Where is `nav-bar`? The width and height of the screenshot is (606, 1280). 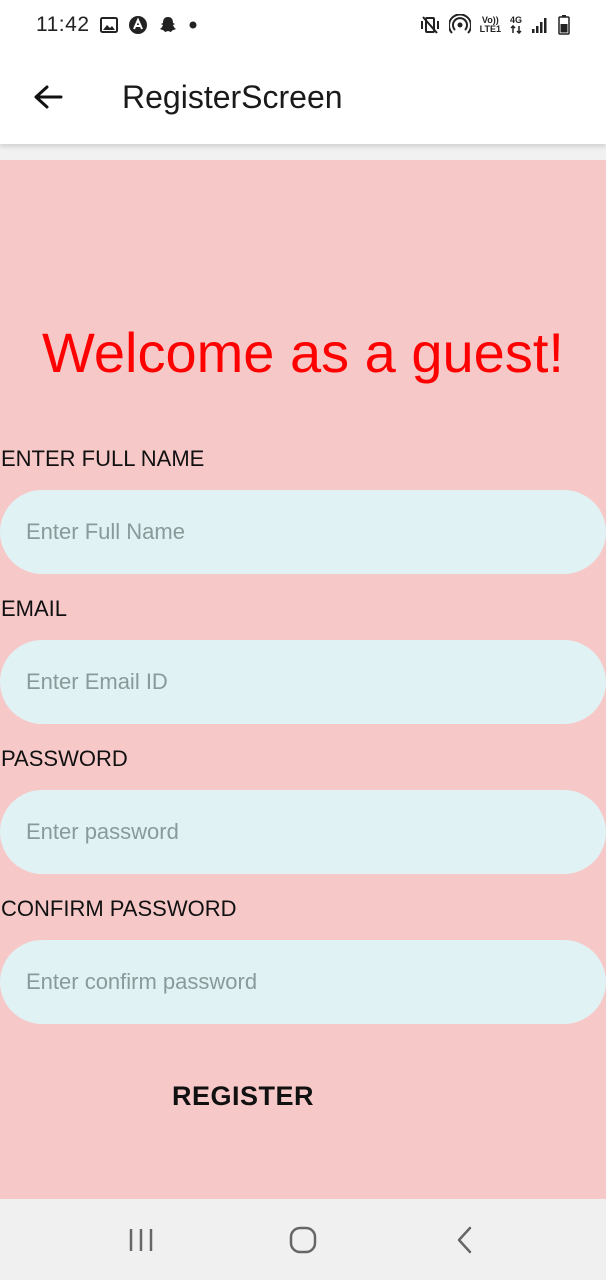
nav-bar is located at coordinates (303, 1239).